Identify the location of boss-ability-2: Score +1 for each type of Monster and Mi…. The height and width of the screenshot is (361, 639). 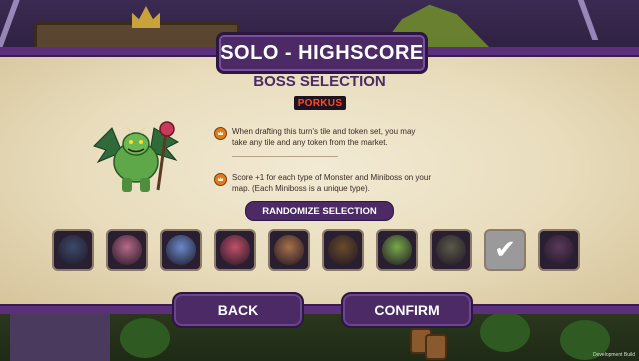
(324, 184).